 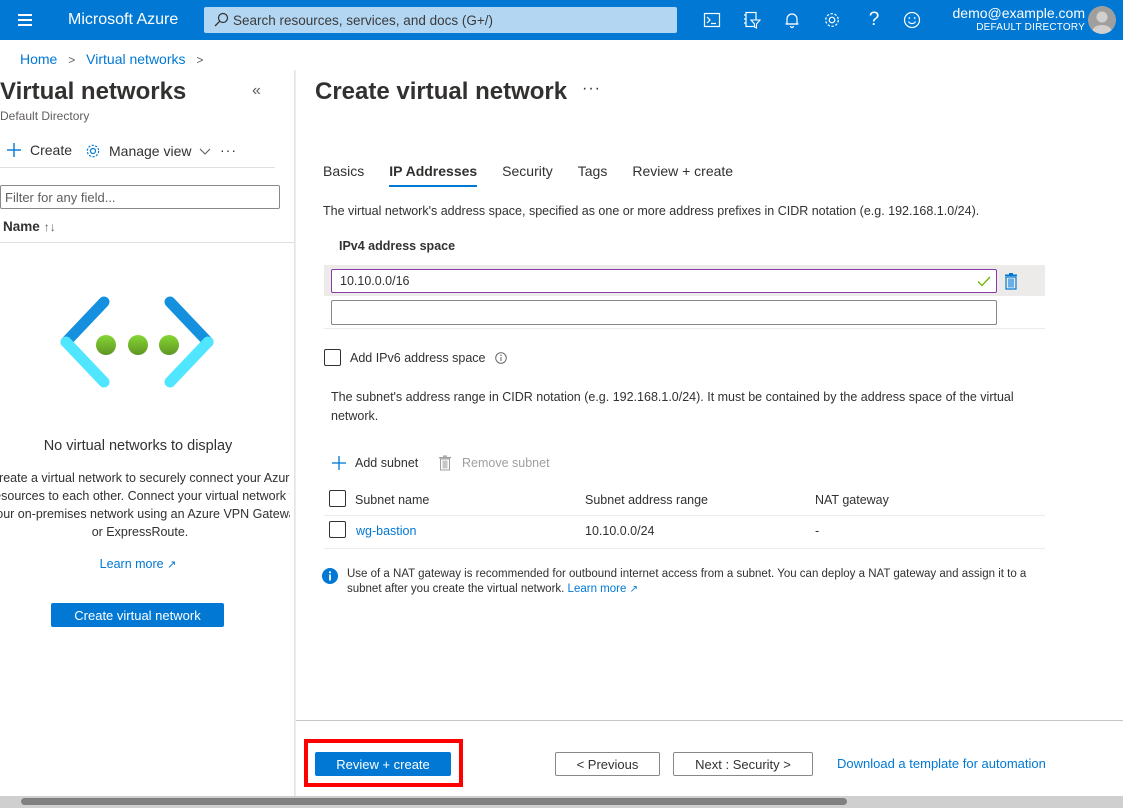 What do you see at coordinates (664, 281) in the screenshot?
I see `ipv4-address-input` at bounding box center [664, 281].